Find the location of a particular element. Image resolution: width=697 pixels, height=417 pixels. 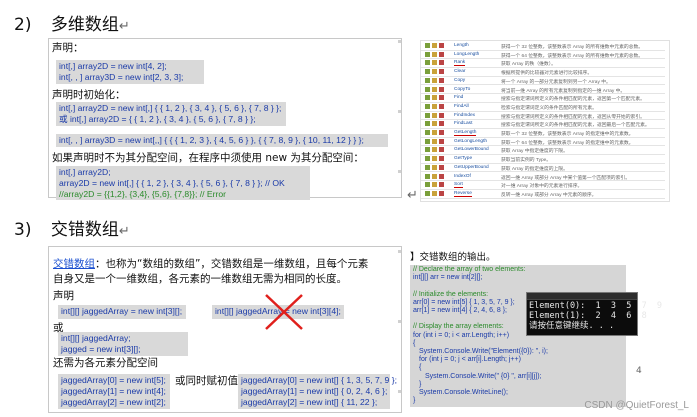

console-line: Element(0): 1 3 5 7 9 is located at coordinates (596, 306).